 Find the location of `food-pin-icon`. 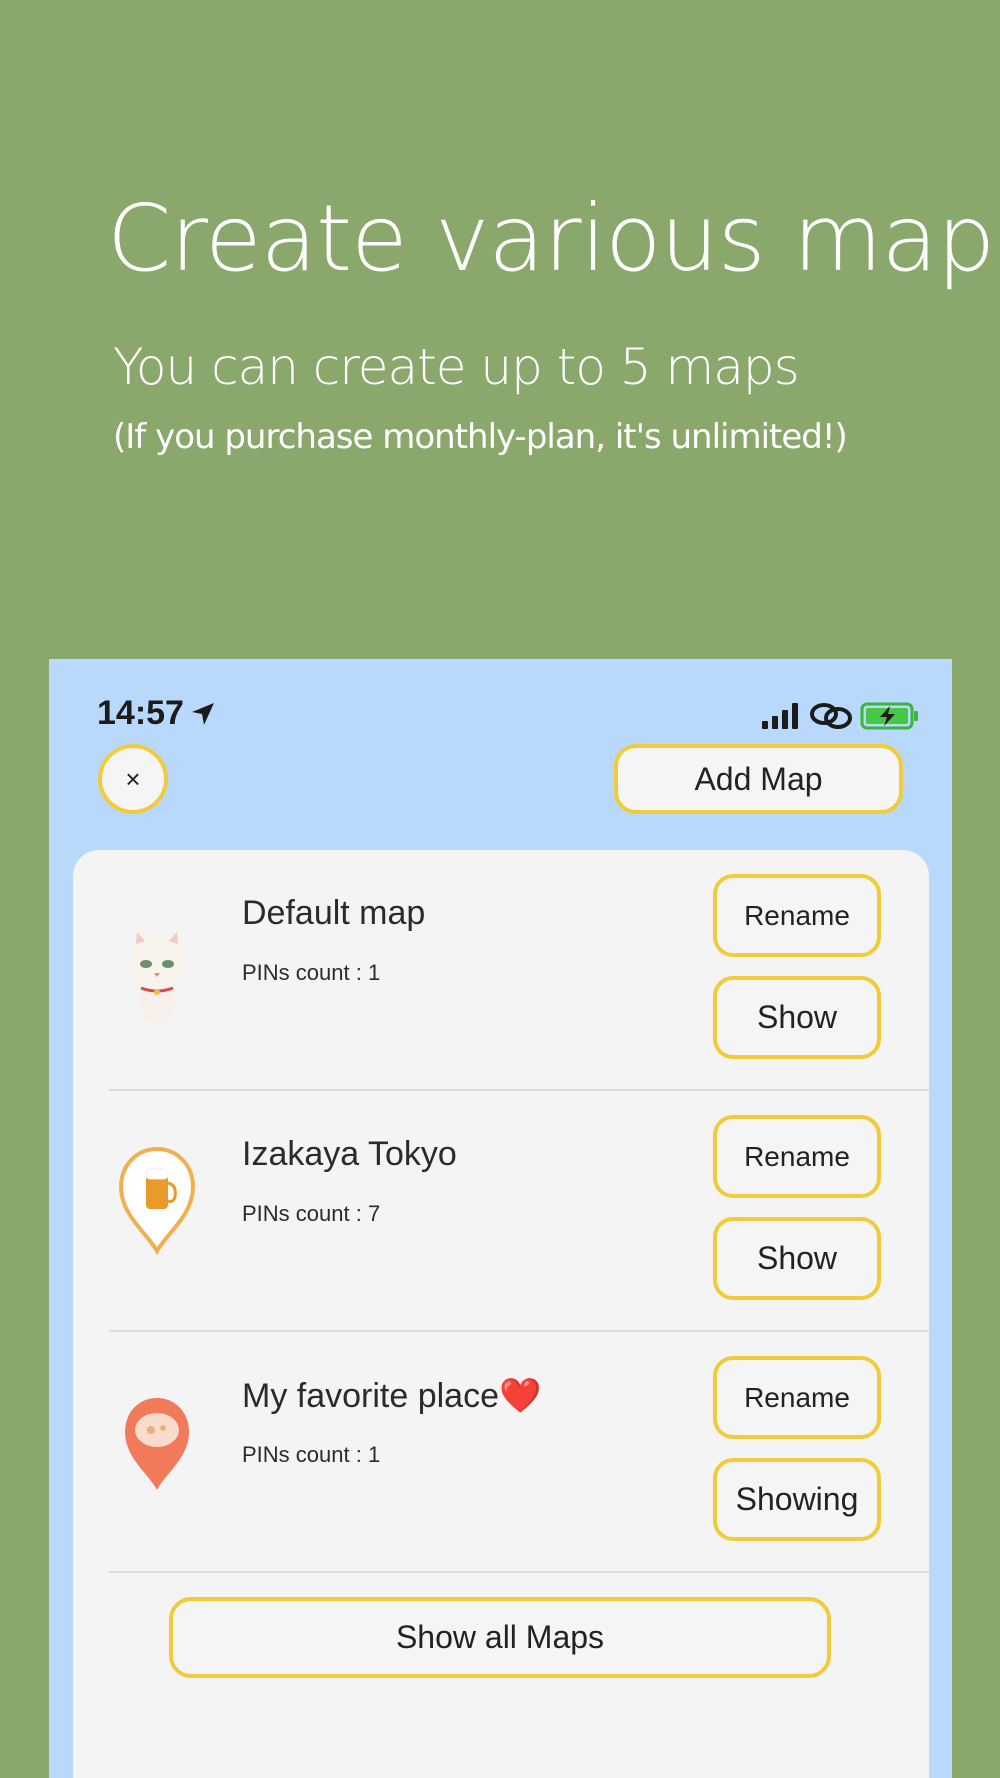

food-pin-icon is located at coordinates (157, 1444).